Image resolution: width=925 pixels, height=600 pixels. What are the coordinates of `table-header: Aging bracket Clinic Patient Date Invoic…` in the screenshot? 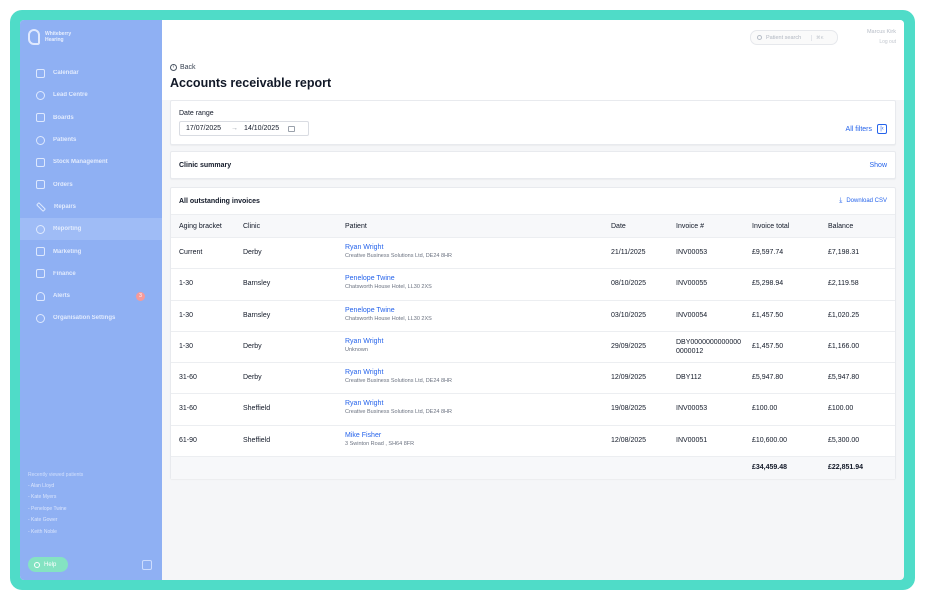 It's located at (533, 226).